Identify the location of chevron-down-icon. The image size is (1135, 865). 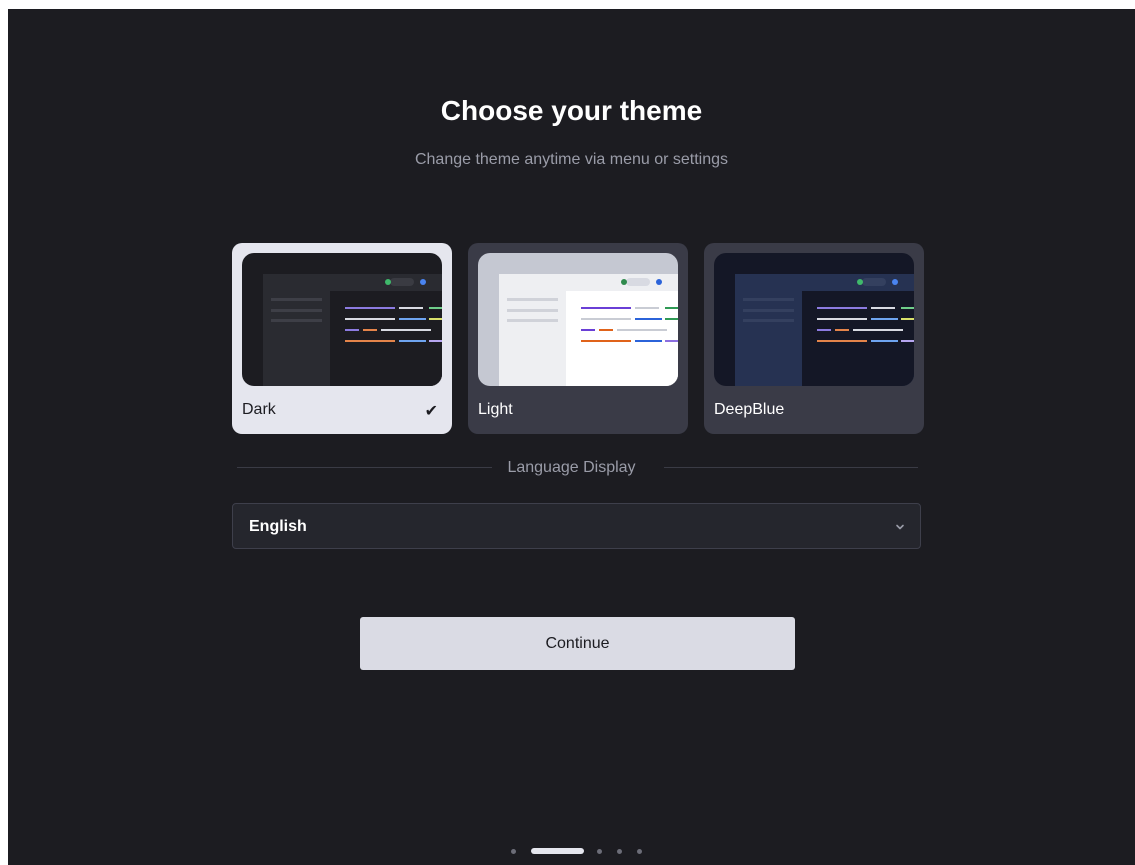
(900, 529).